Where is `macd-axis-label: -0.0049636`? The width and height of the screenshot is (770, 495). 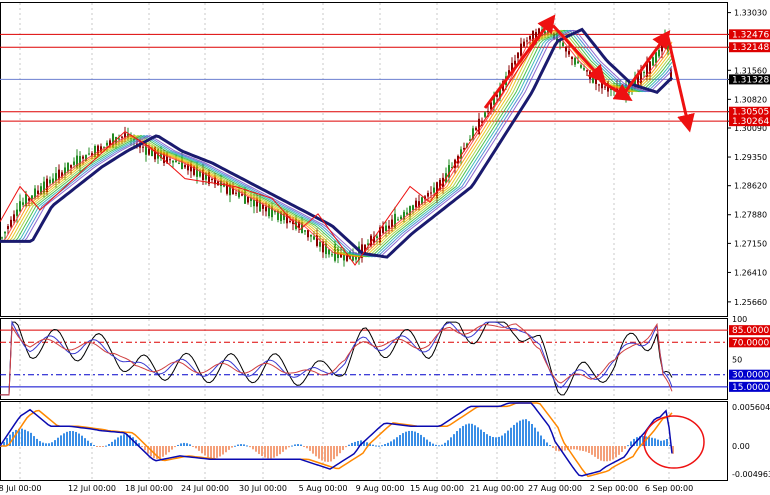 macd-axis-label: -0.0049636 is located at coordinates (751, 474).